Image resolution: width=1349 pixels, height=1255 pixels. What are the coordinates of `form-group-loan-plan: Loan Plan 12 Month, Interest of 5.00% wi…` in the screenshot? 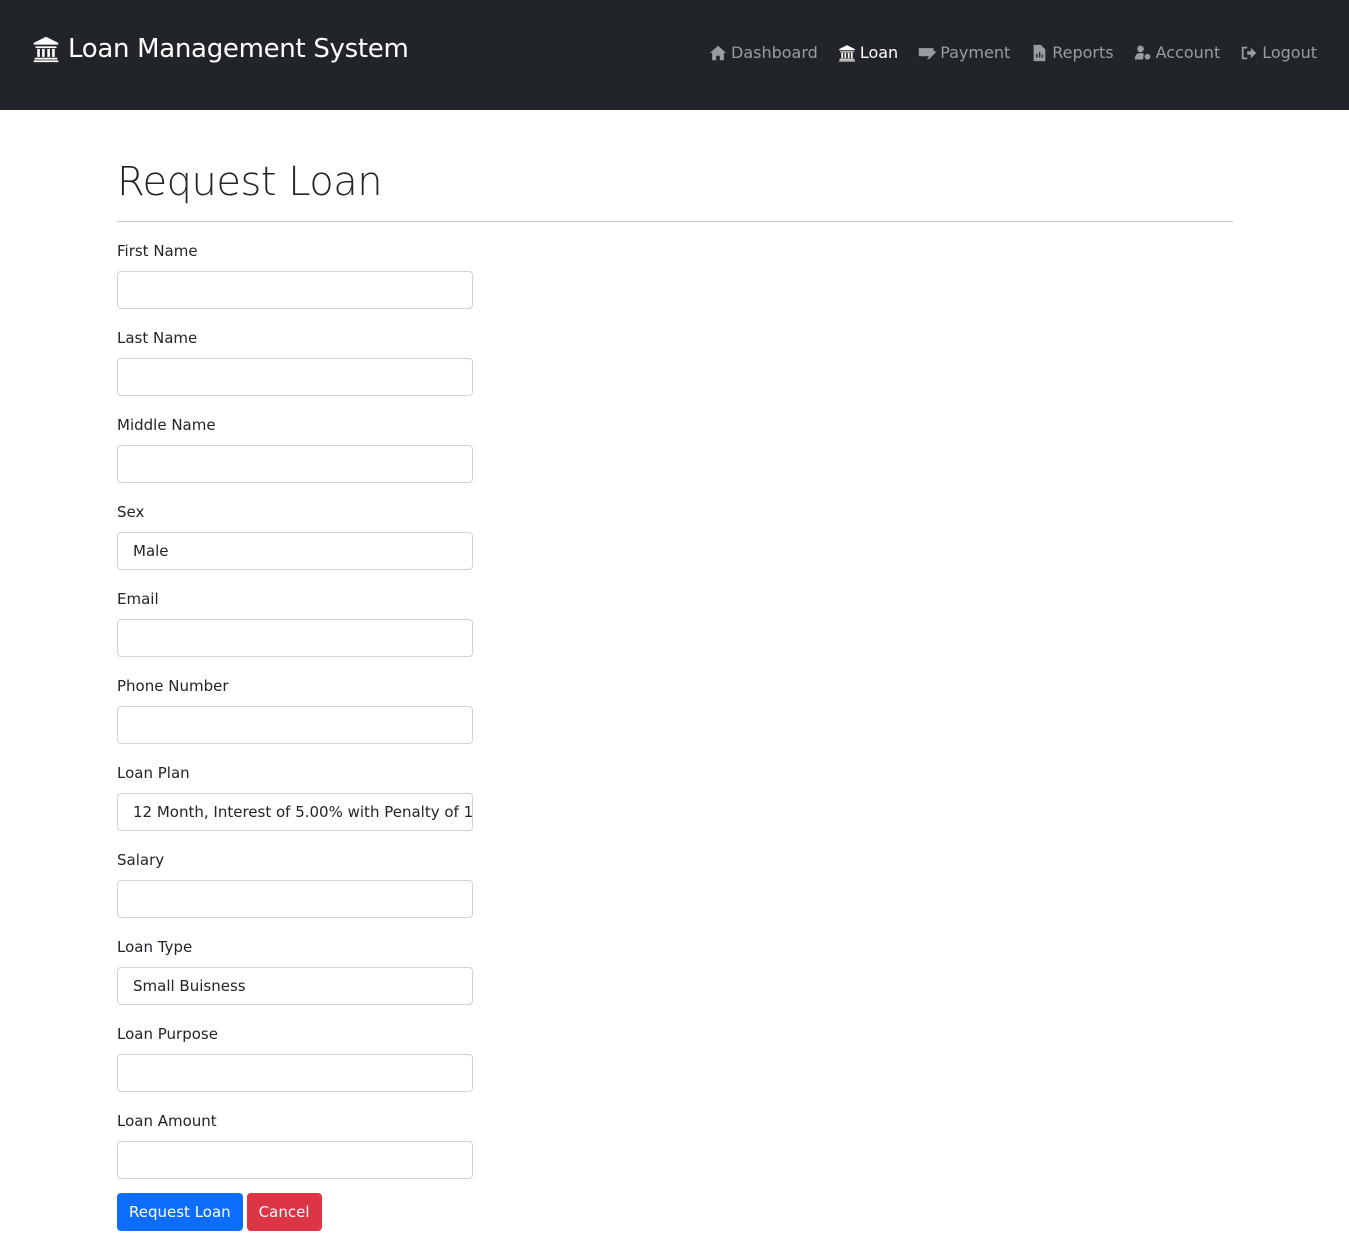 It's located at (675, 796).